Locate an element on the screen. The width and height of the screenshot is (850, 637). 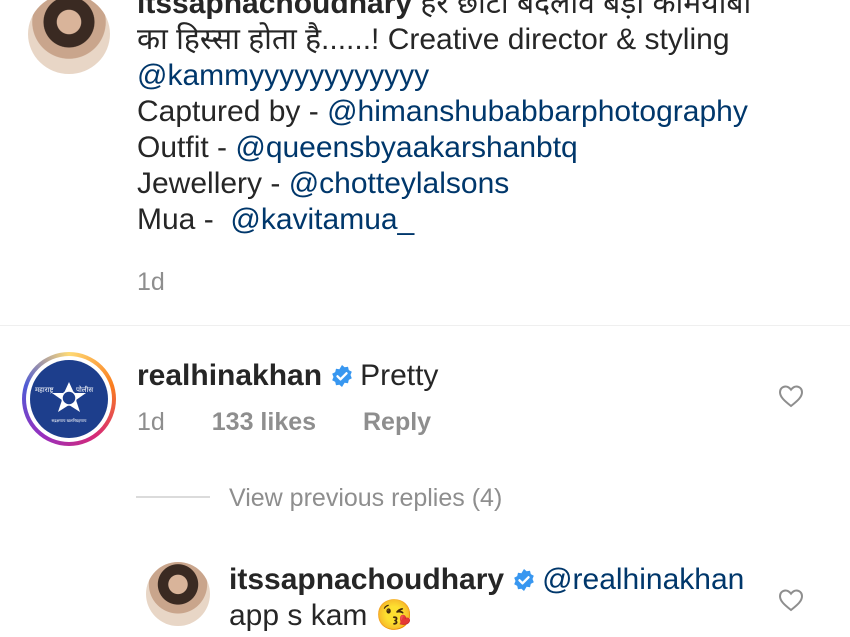
police-badge-icon is located at coordinates (69, 397).